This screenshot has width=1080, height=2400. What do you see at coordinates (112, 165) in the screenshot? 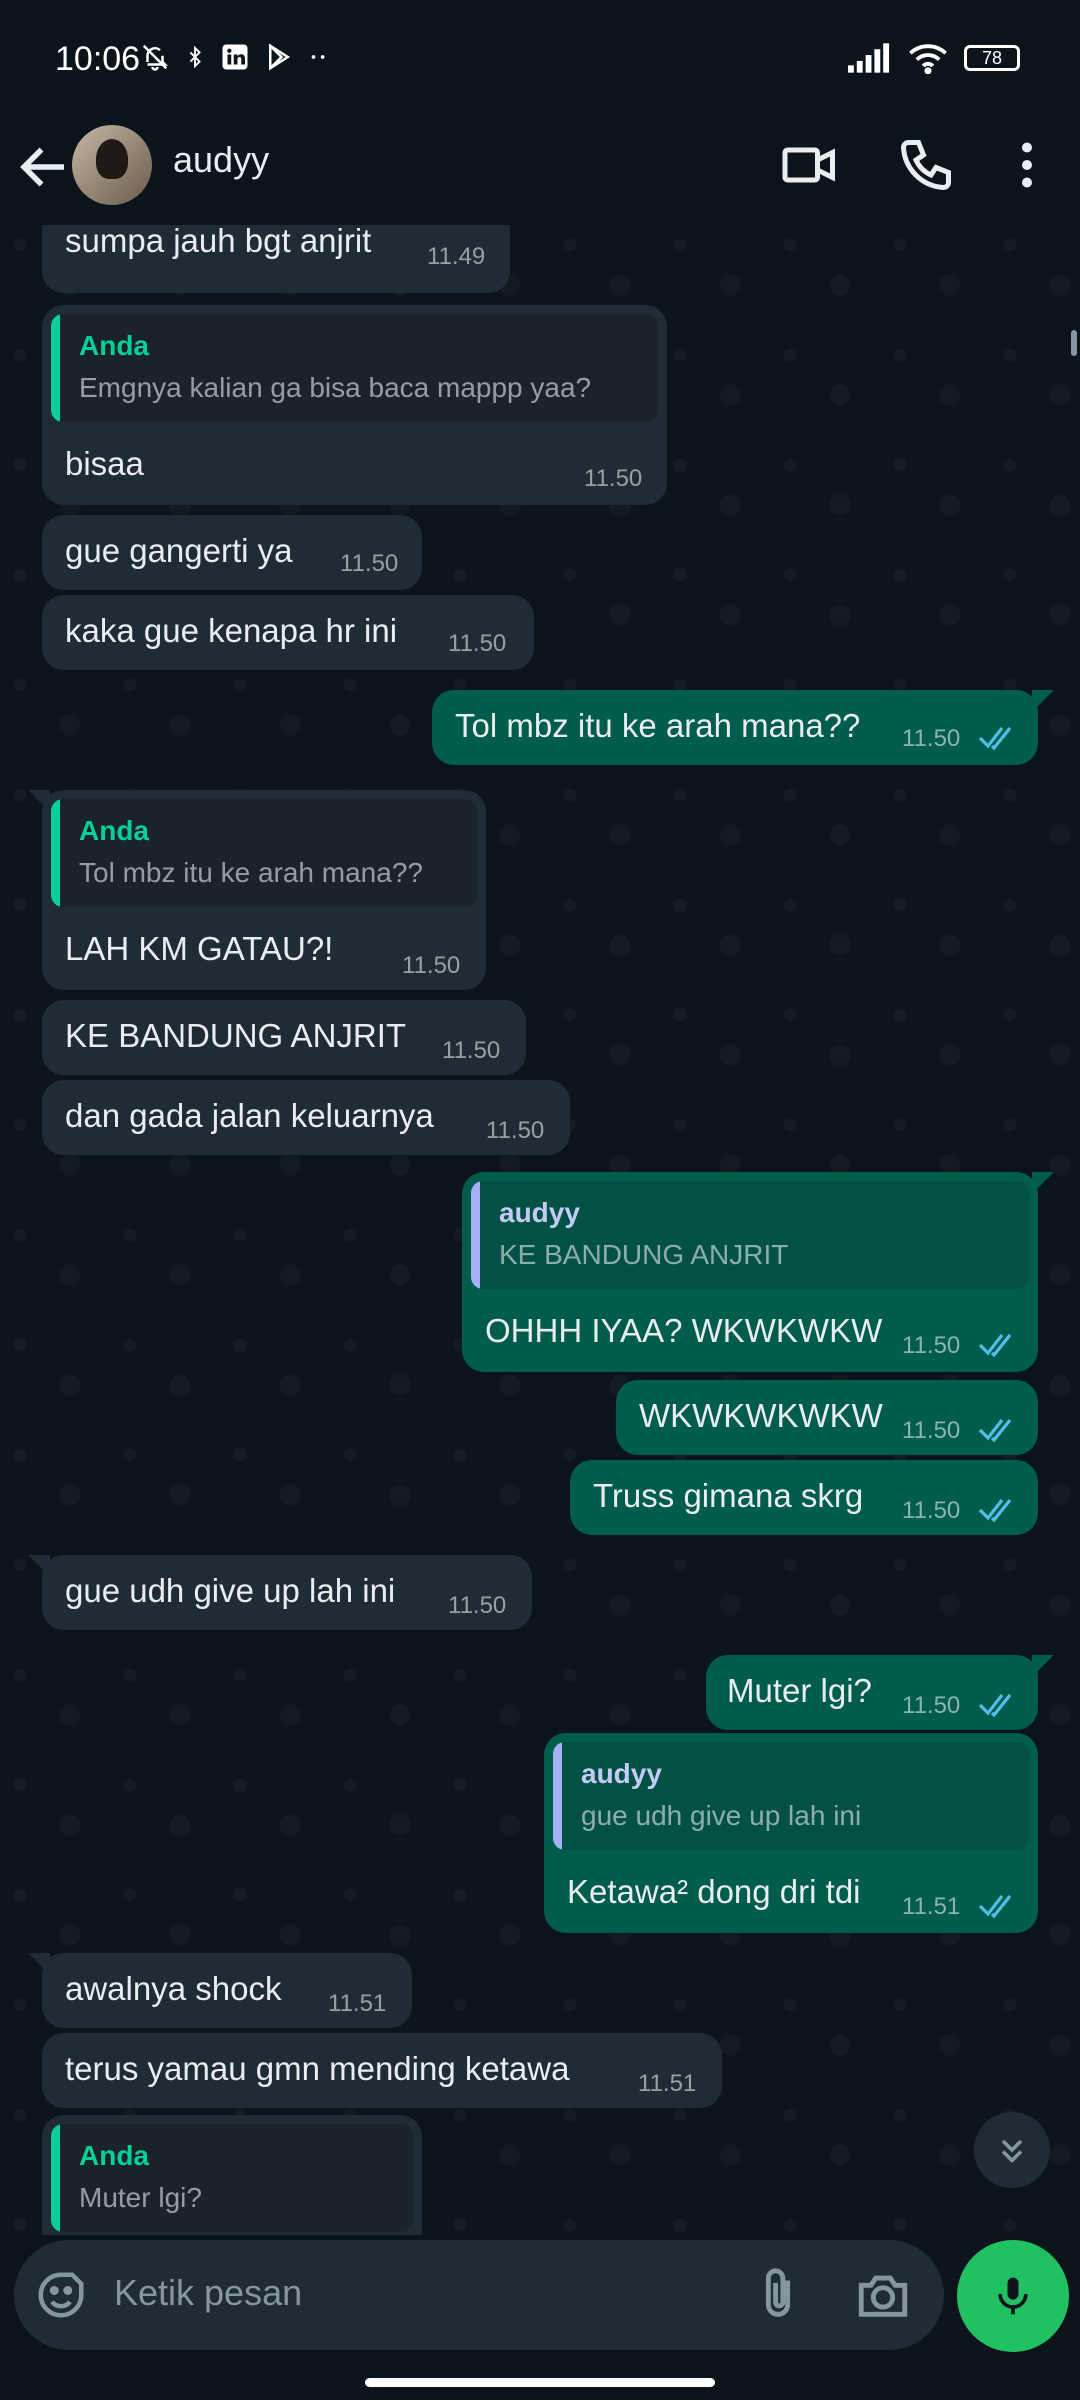
I see `contact-avatar` at bounding box center [112, 165].